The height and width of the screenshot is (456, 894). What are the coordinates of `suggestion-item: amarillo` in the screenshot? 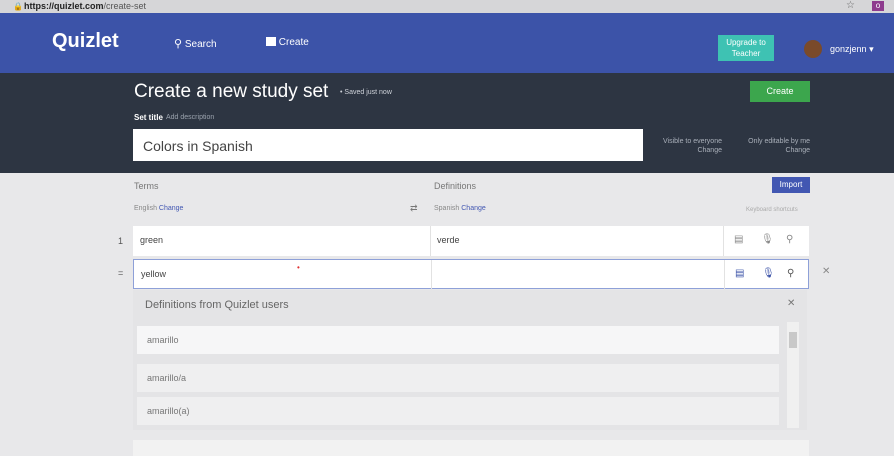 It's located at (458, 340).